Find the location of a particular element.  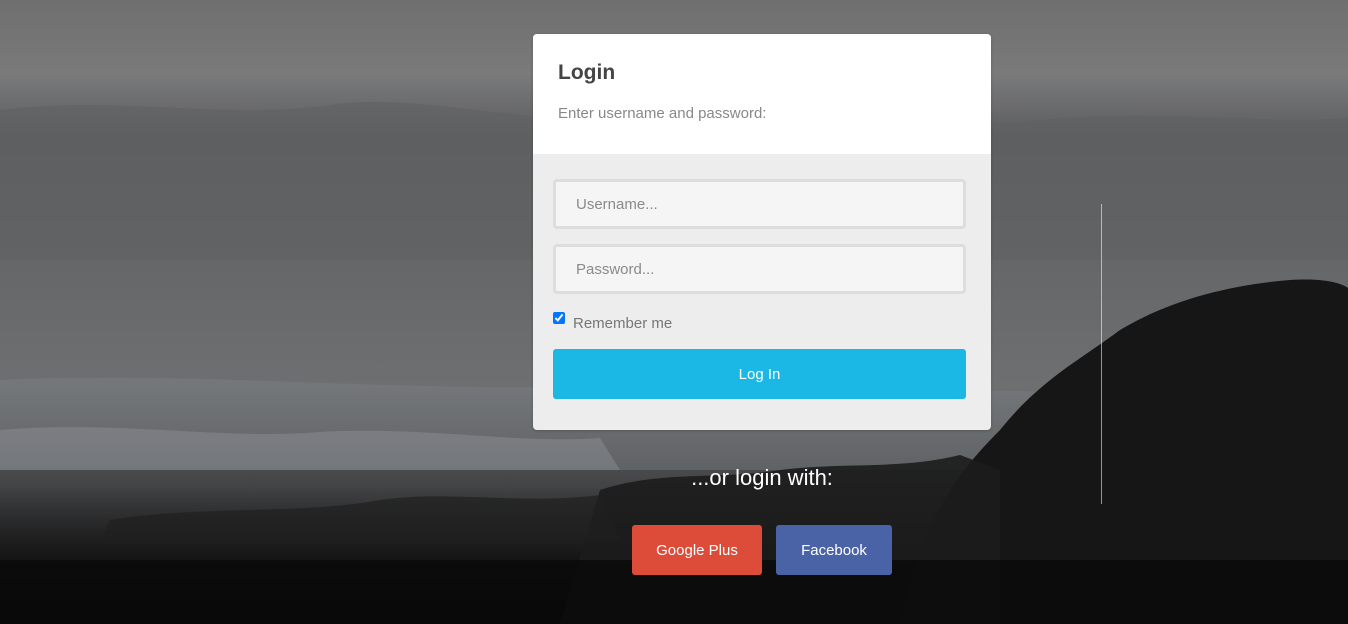

login-button: Log In is located at coordinates (759, 374).